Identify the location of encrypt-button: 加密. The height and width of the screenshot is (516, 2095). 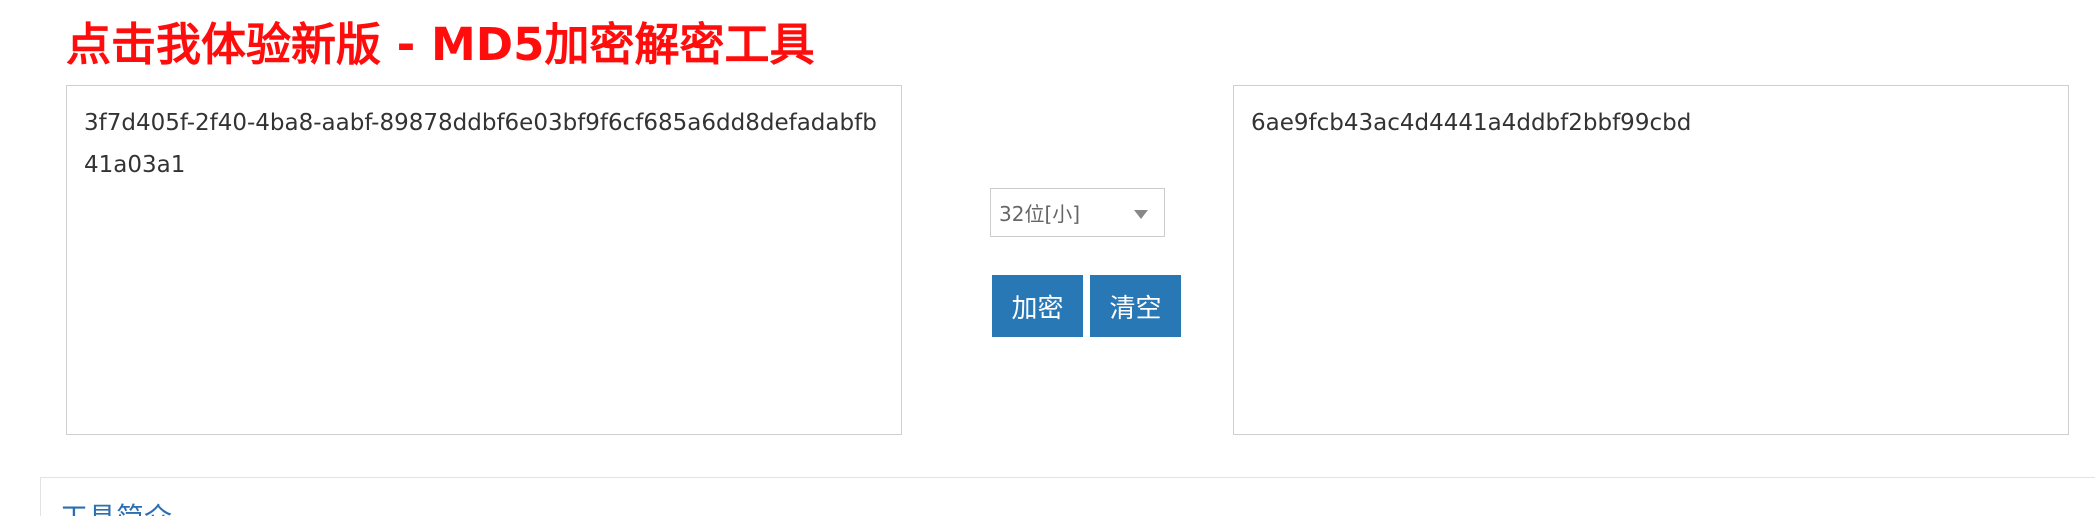
(1037, 306).